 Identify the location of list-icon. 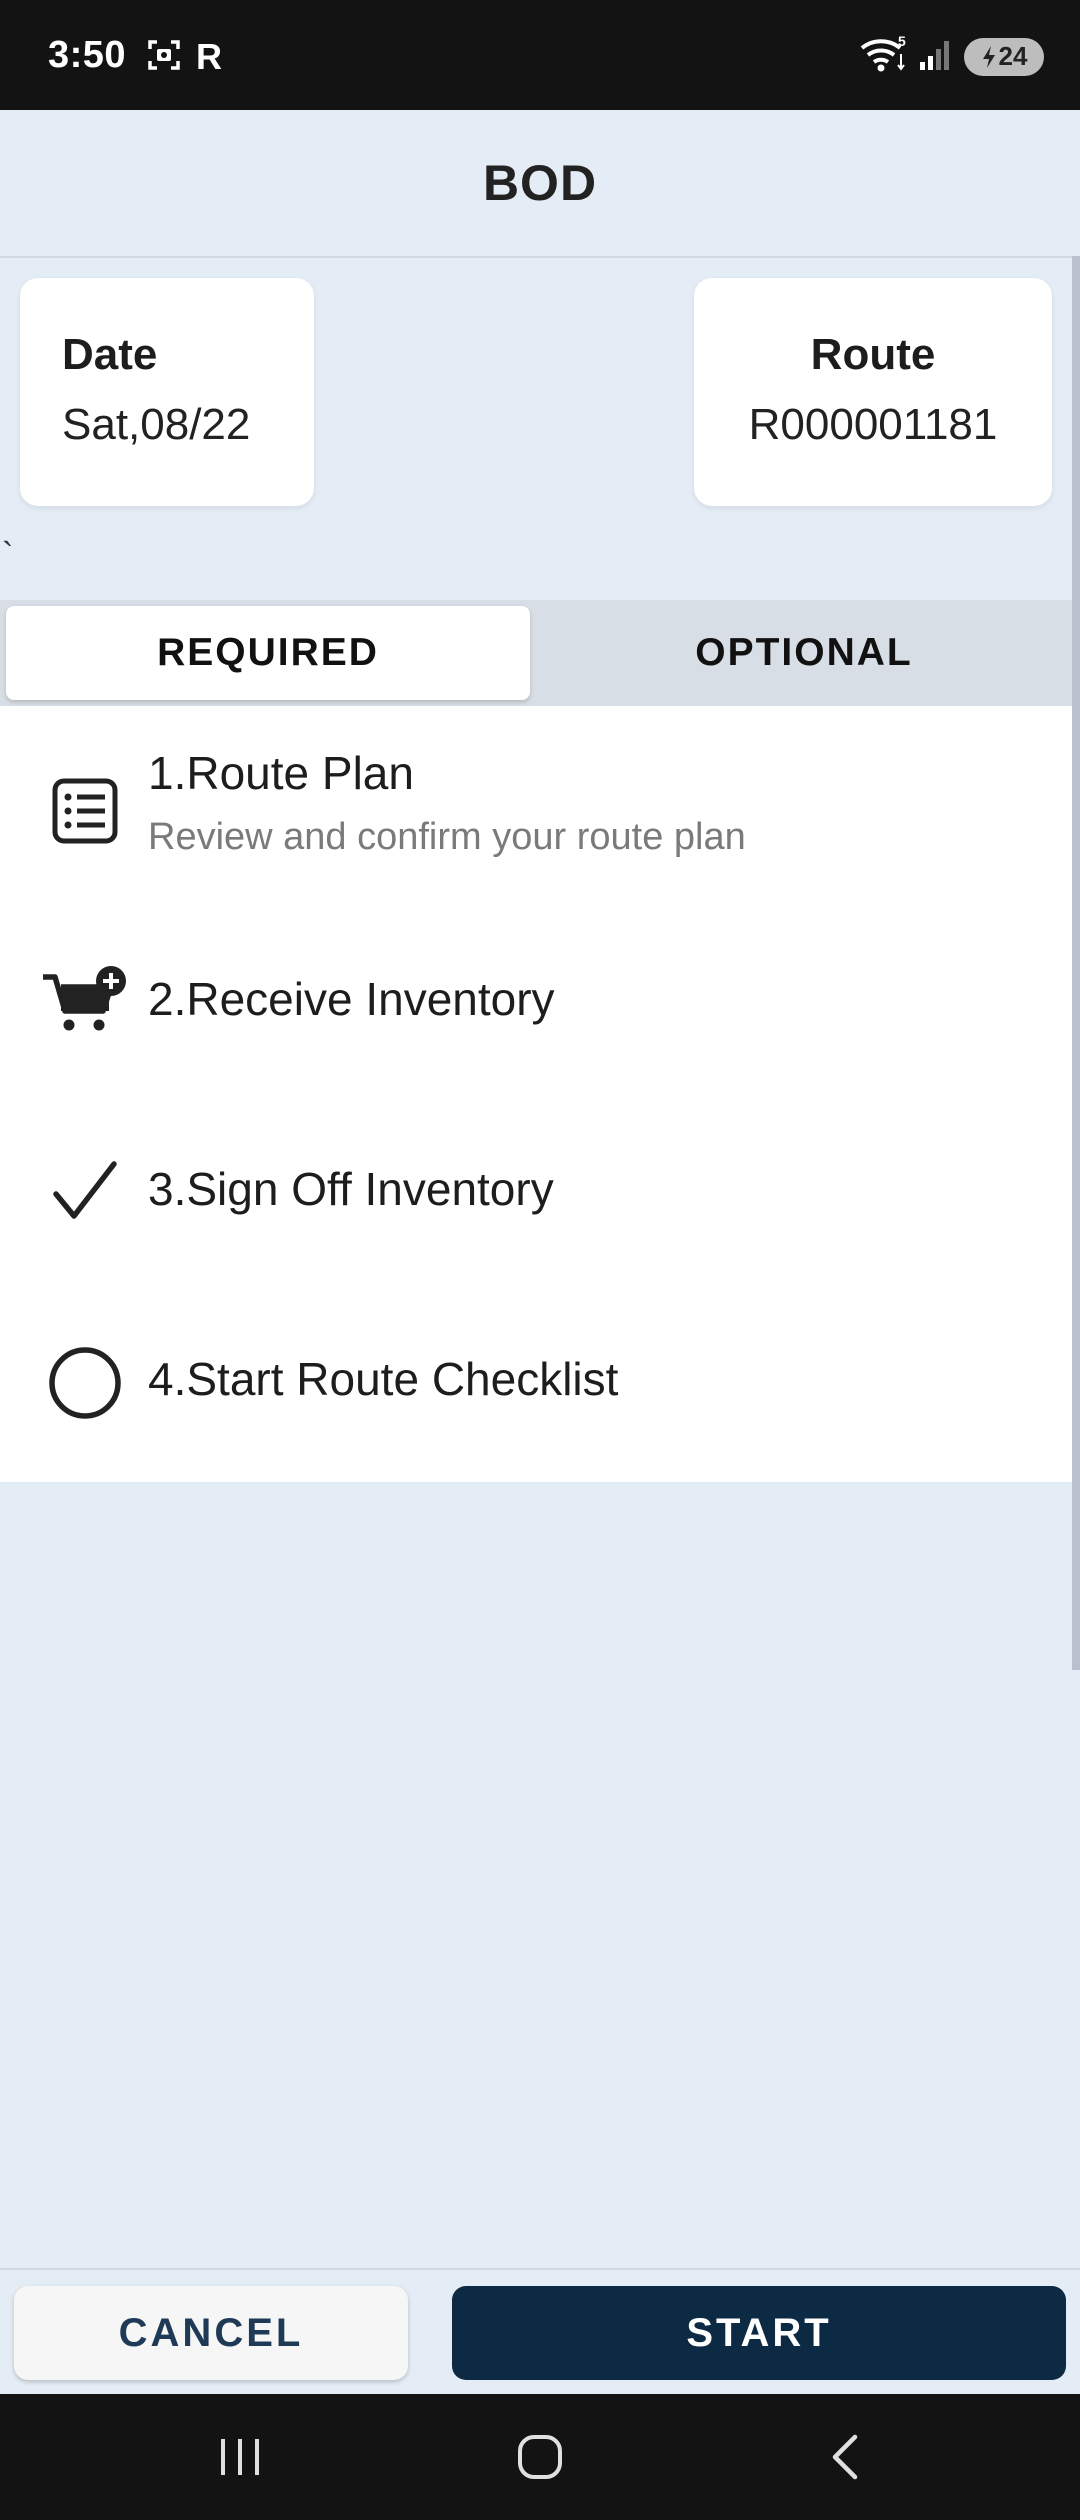
(85, 811).